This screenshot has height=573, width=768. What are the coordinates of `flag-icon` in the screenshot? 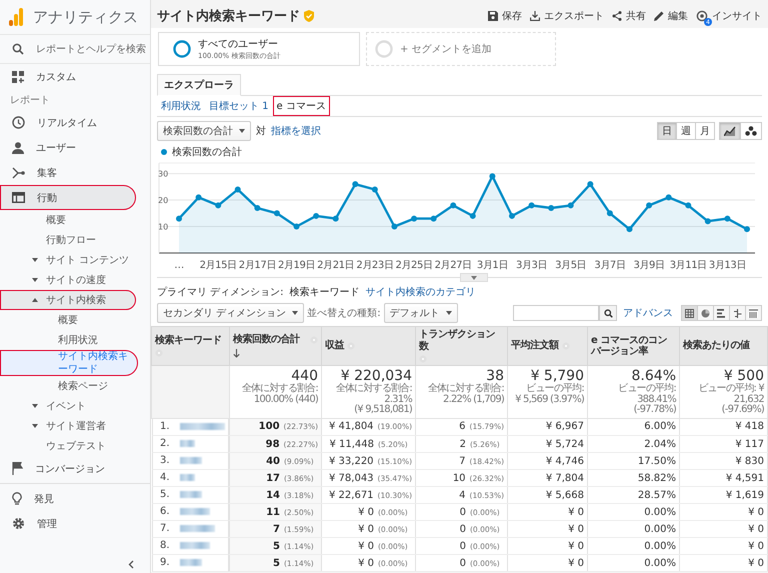 It's located at (17, 468).